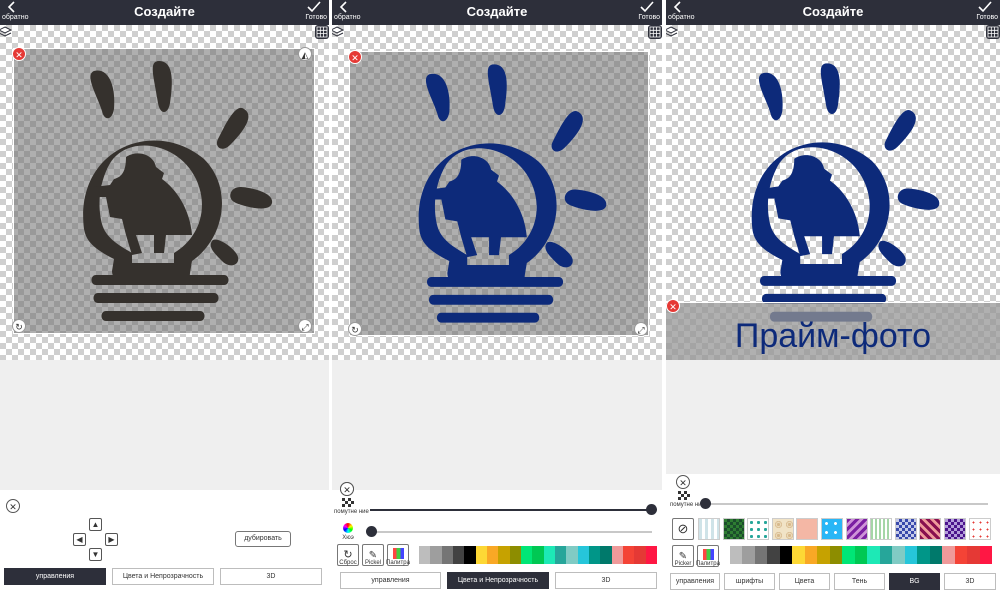 This screenshot has width=1000, height=593. What do you see at coordinates (859, 581) in the screenshot?
I see `tab-shadow: Тень` at bounding box center [859, 581].